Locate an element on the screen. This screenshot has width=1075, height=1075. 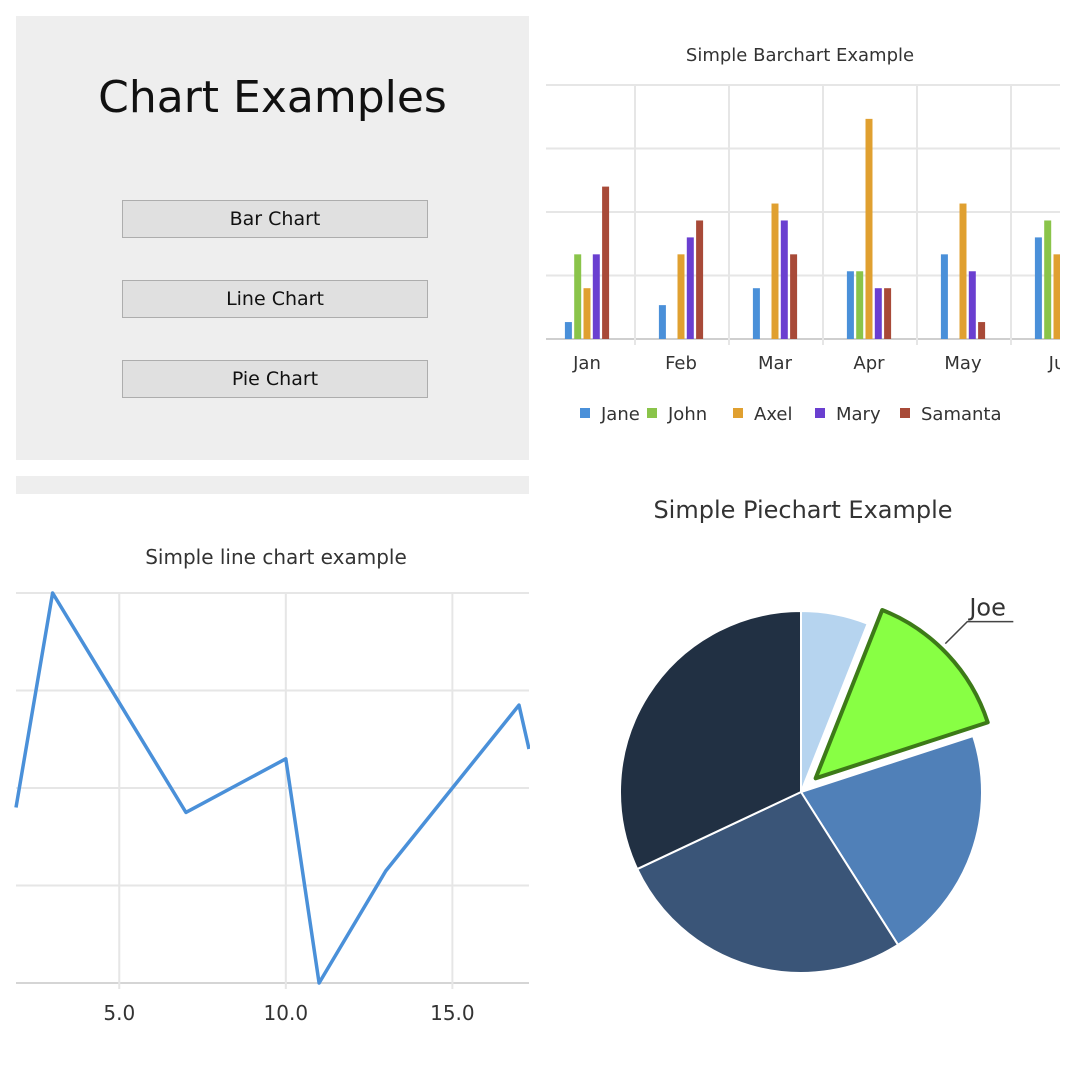
line-x-tick-label: 15.0 is located at coordinates (452, 1013).